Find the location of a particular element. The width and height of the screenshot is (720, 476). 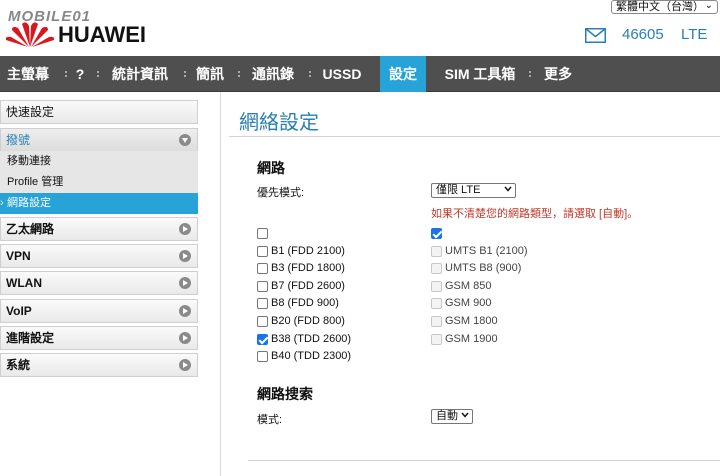

band-label: B38 (TDD 2600) is located at coordinates (311, 339).